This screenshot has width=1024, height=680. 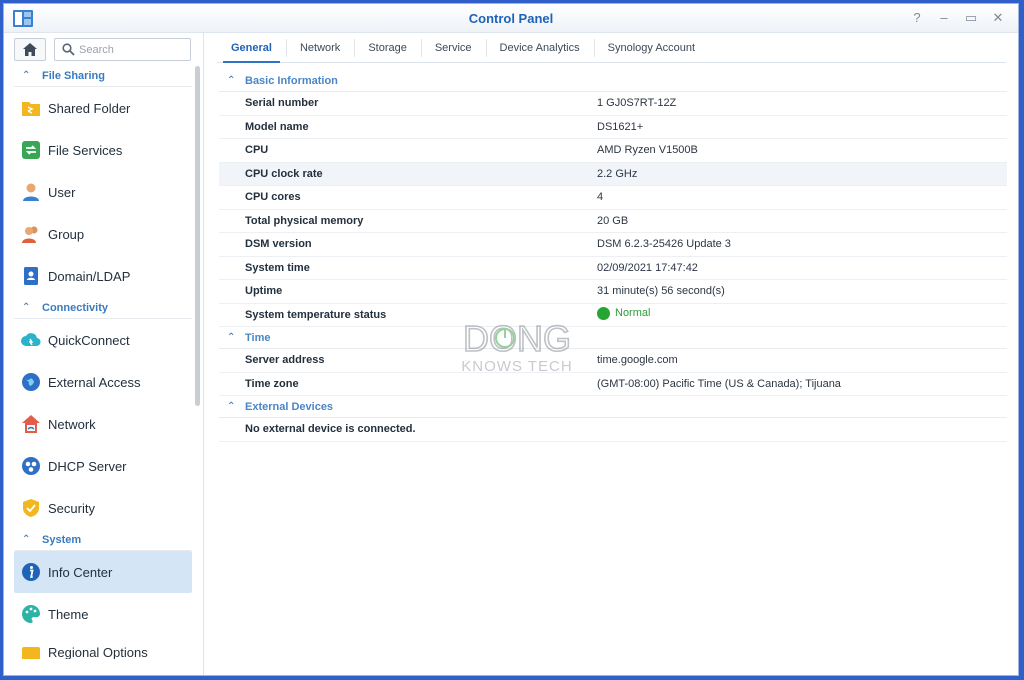 I want to click on sidebar-item-dhcp-server: DHCP Server, so click(x=103, y=466).